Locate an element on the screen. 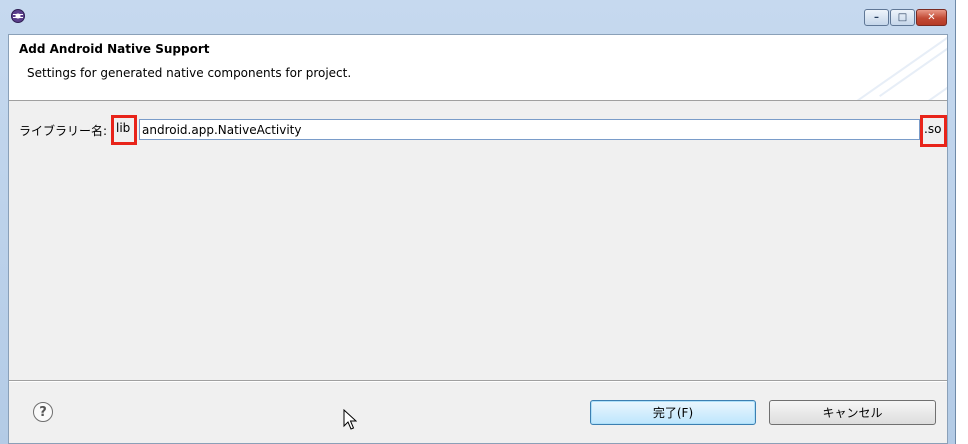 The height and width of the screenshot is (444, 968). library-name-label: ライブラリー名: is located at coordinates (63, 131).